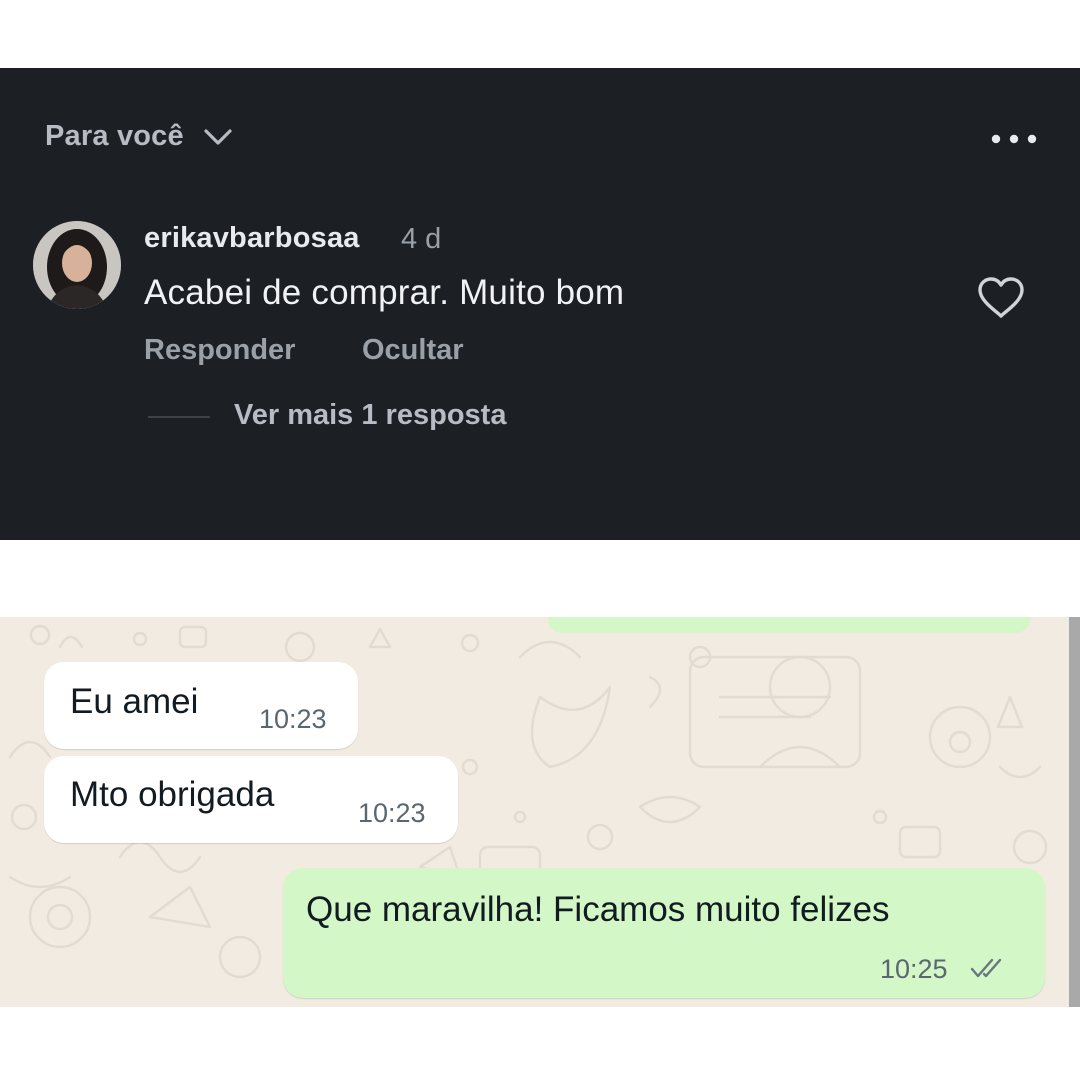 The image size is (1080, 1080). What do you see at coordinates (1001, 298) in the screenshot?
I see `heart-outline-icon` at bounding box center [1001, 298].